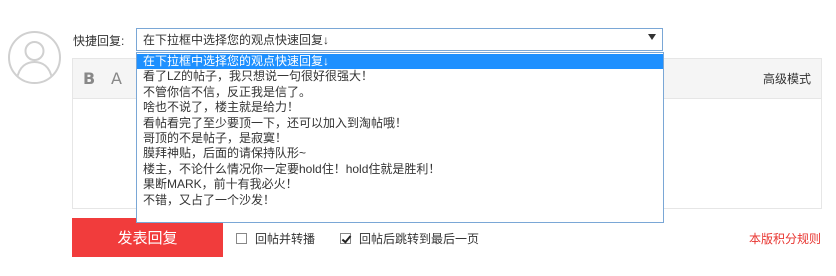 The height and width of the screenshot is (276, 836). What do you see at coordinates (236, 40) in the screenshot?
I see `quick-reply-selected-value: 在下拉框中选择您的观点快速回复↓` at bounding box center [236, 40].